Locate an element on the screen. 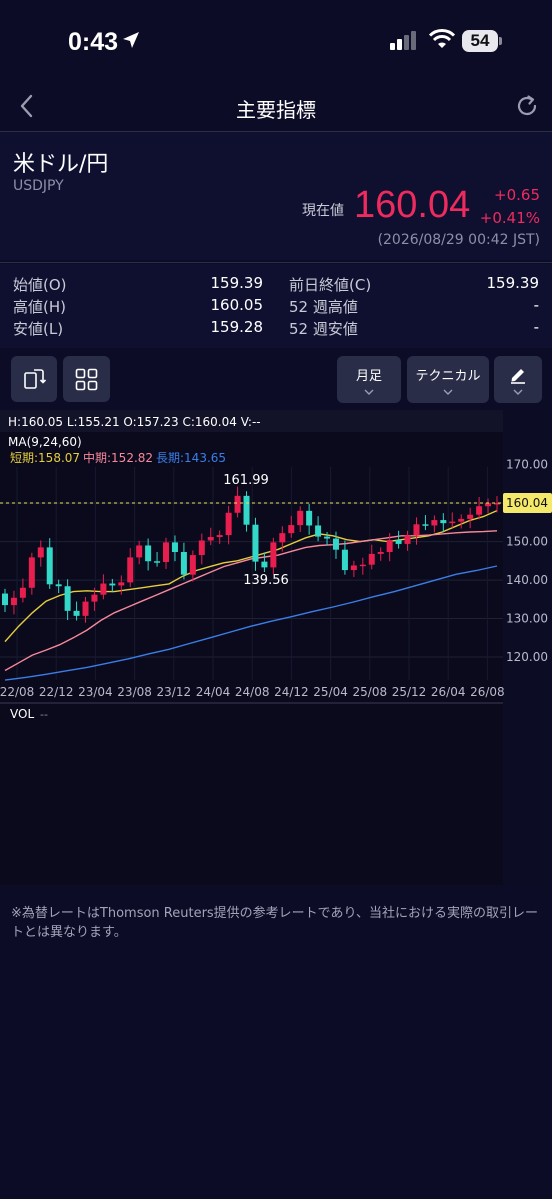 Image resolution: width=552 pixels, height=1199 pixels. technical-select-button: テクニカル is located at coordinates (448, 379).